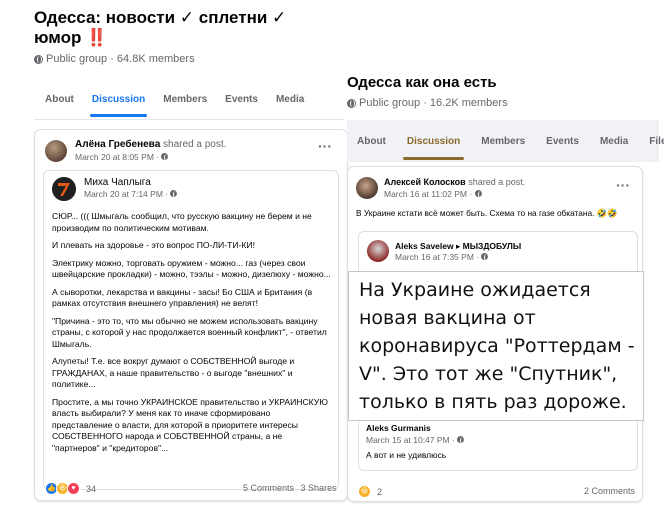  Describe the element at coordinates (118, 157) in the screenshot. I see `post-date-text: March 20 at 8:05 PM ·` at that location.